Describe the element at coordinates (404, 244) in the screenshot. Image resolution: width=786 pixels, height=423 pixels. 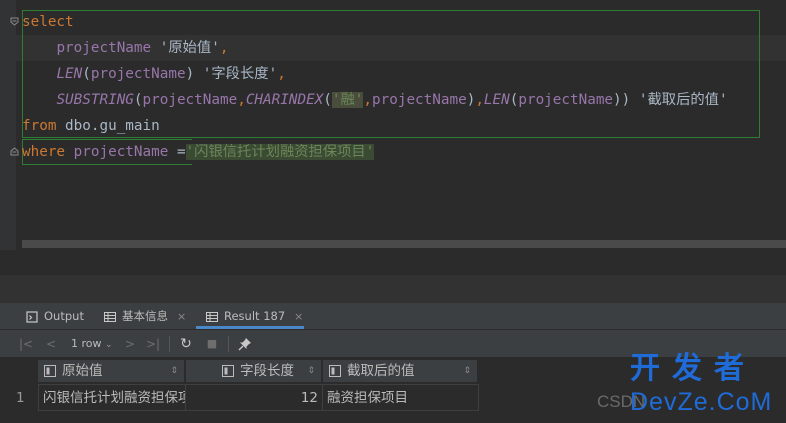
I see `horizontal-scrollbar` at that location.